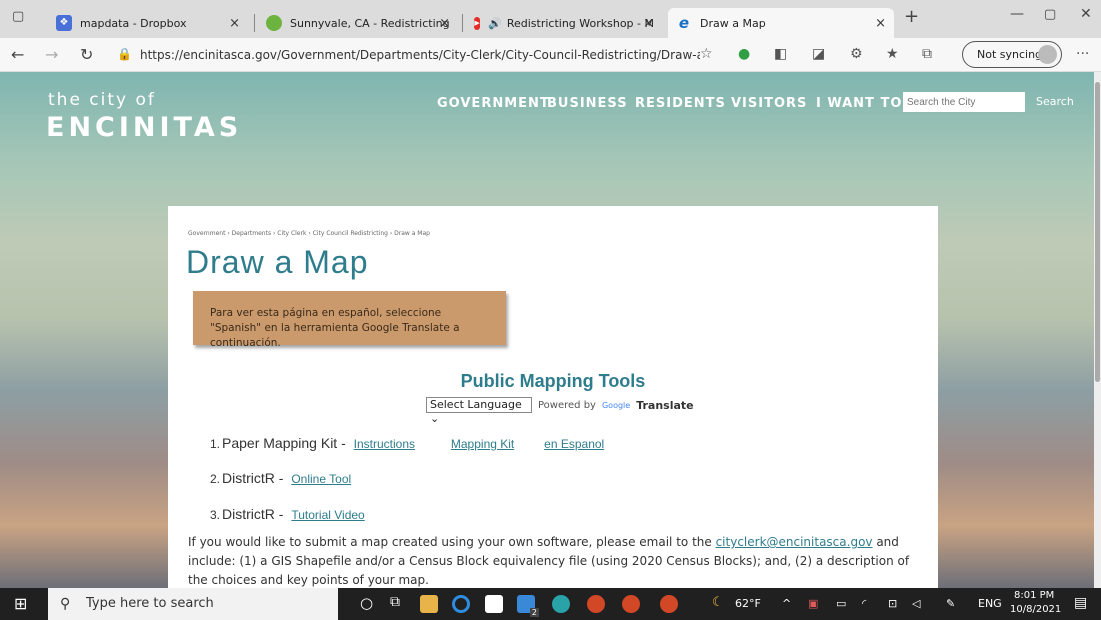 This screenshot has width=1101, height=620. Describe the element at coordinates (769, 103) in the screenshot. I see `nav-visitors: VISITORS` at that location.